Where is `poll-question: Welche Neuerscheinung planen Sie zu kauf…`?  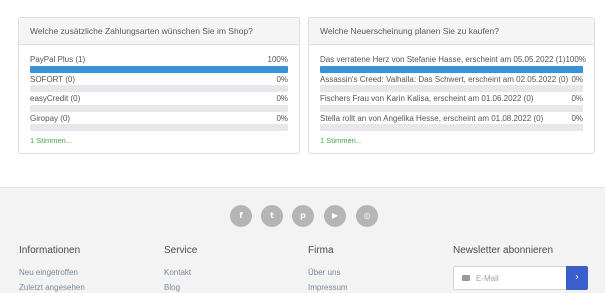 poll-question: Welche Neuerscheinung planen Sie zu kauf… is located at coordinates (451, 31).